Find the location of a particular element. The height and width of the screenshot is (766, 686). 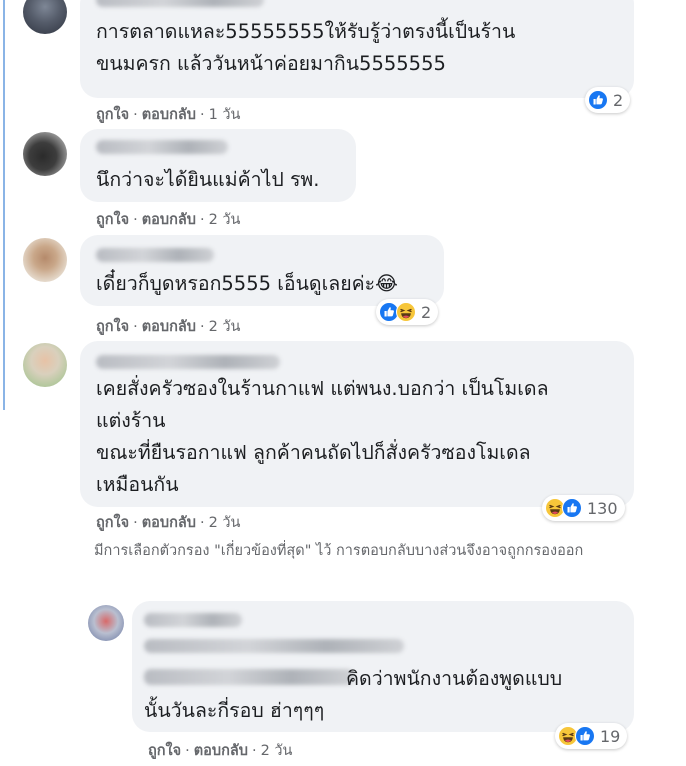

reply-actions: ถูกใจ · ตอบกลับ · 2 วัน is located at coordinates (220, 751).